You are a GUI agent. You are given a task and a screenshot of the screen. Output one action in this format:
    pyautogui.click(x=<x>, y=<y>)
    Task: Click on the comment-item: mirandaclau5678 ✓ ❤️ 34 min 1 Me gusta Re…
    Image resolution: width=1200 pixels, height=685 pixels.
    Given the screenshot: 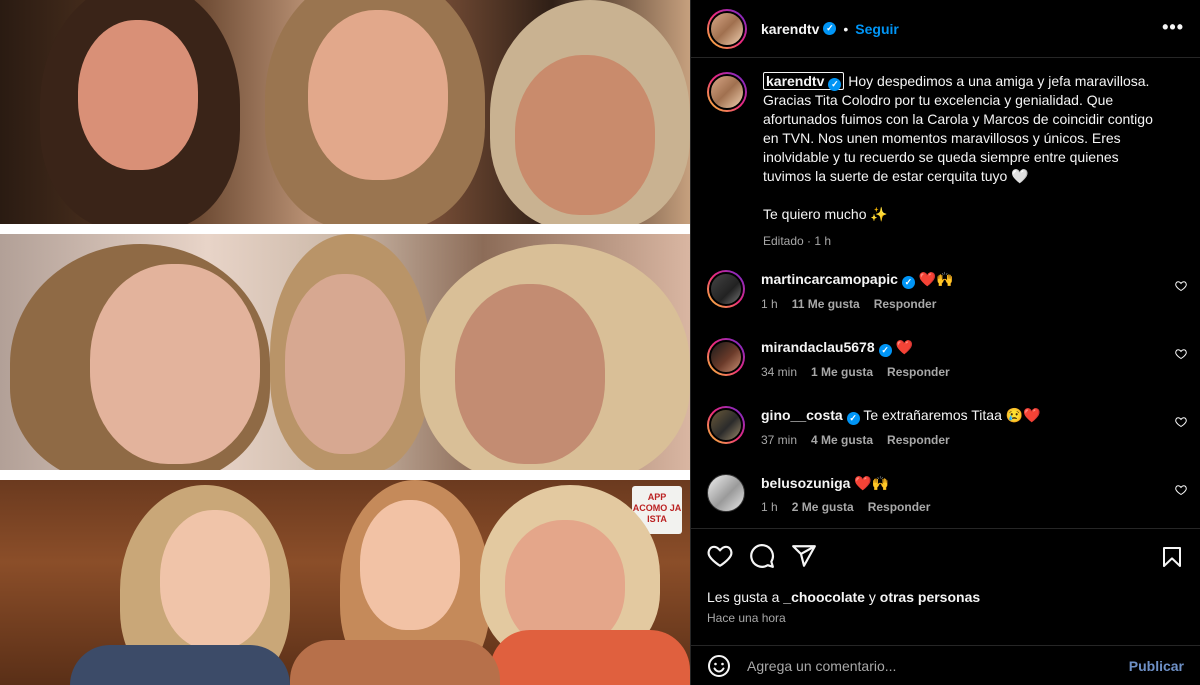 What is the action you would take?
    pyautogui.click(x=947, y=358)
    